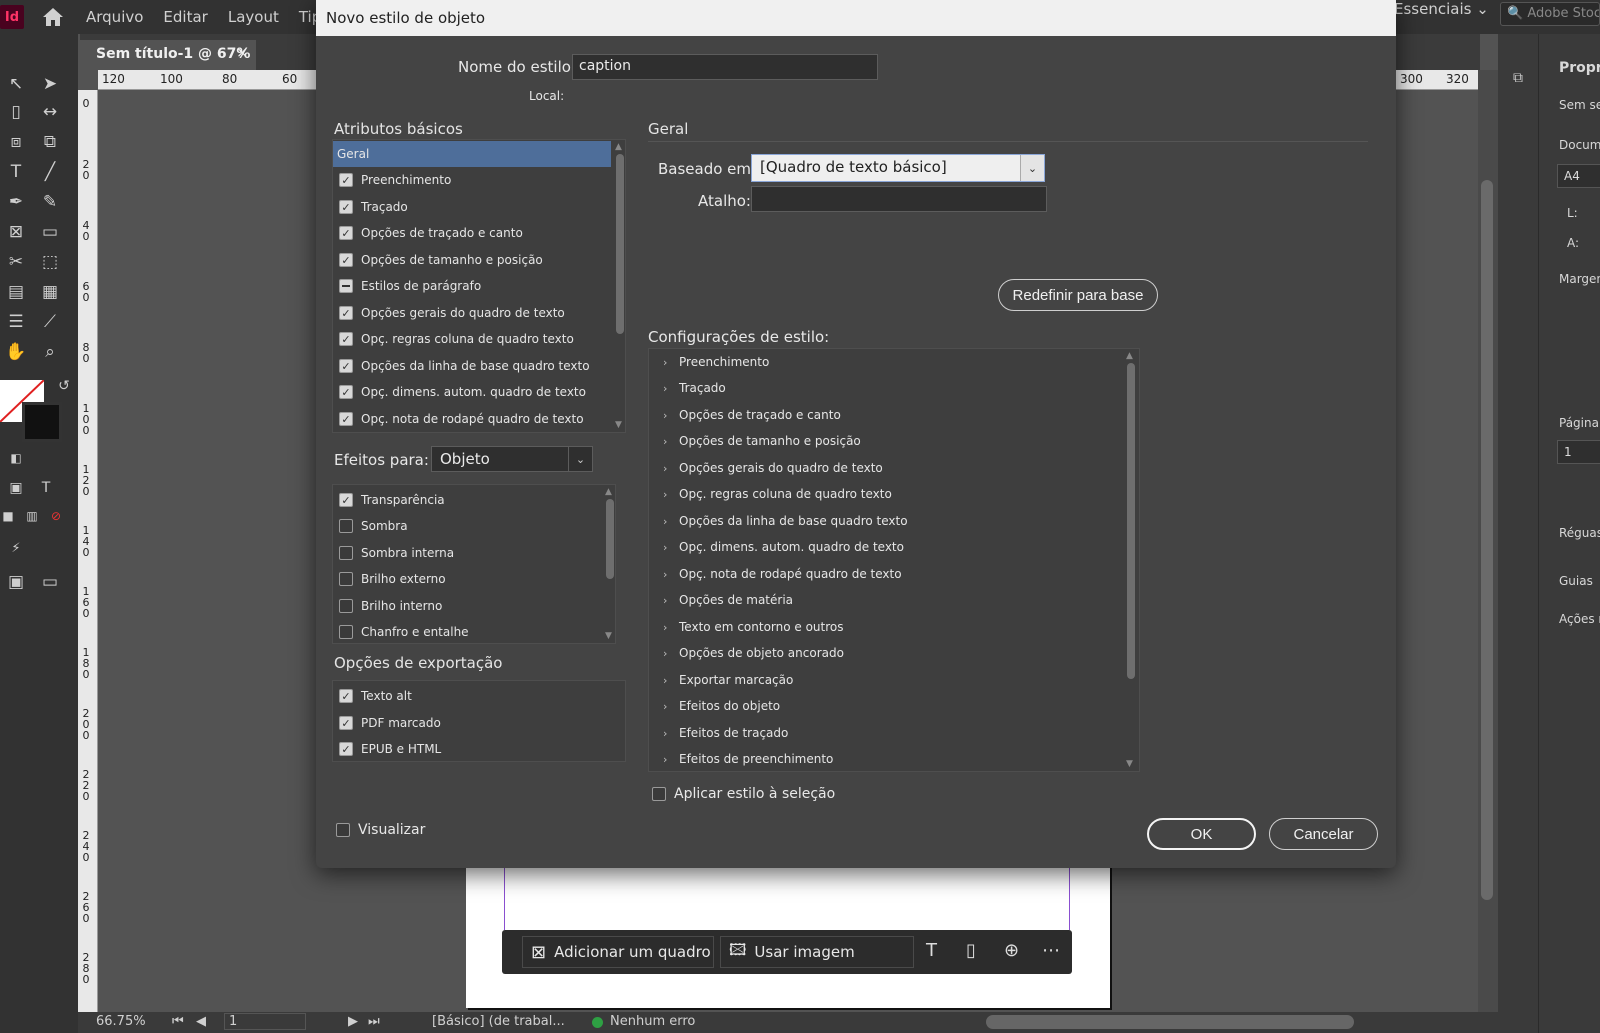 This screenshot has width=1600, height=1033. I want to click on settings-tree-item: › Efeitos do objeto, so click(721, 706).